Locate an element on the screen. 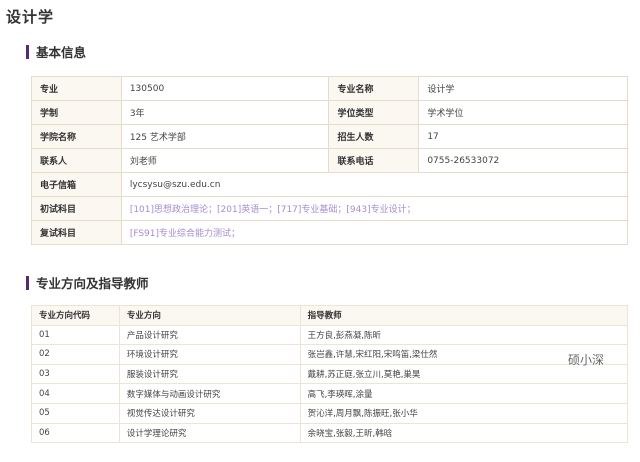 The height and width of the screenshot is (462, 640). directions-heading: 专业方向及指导教师 is located at coordinates (87, 282).